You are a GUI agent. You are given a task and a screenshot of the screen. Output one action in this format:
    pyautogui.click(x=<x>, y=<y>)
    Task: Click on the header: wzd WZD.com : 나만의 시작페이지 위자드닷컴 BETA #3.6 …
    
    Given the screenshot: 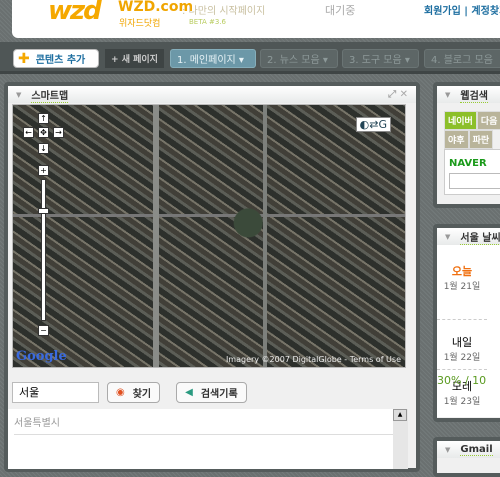 What is the action you would take?
    pyautogui.click(x=256, y=19)
    